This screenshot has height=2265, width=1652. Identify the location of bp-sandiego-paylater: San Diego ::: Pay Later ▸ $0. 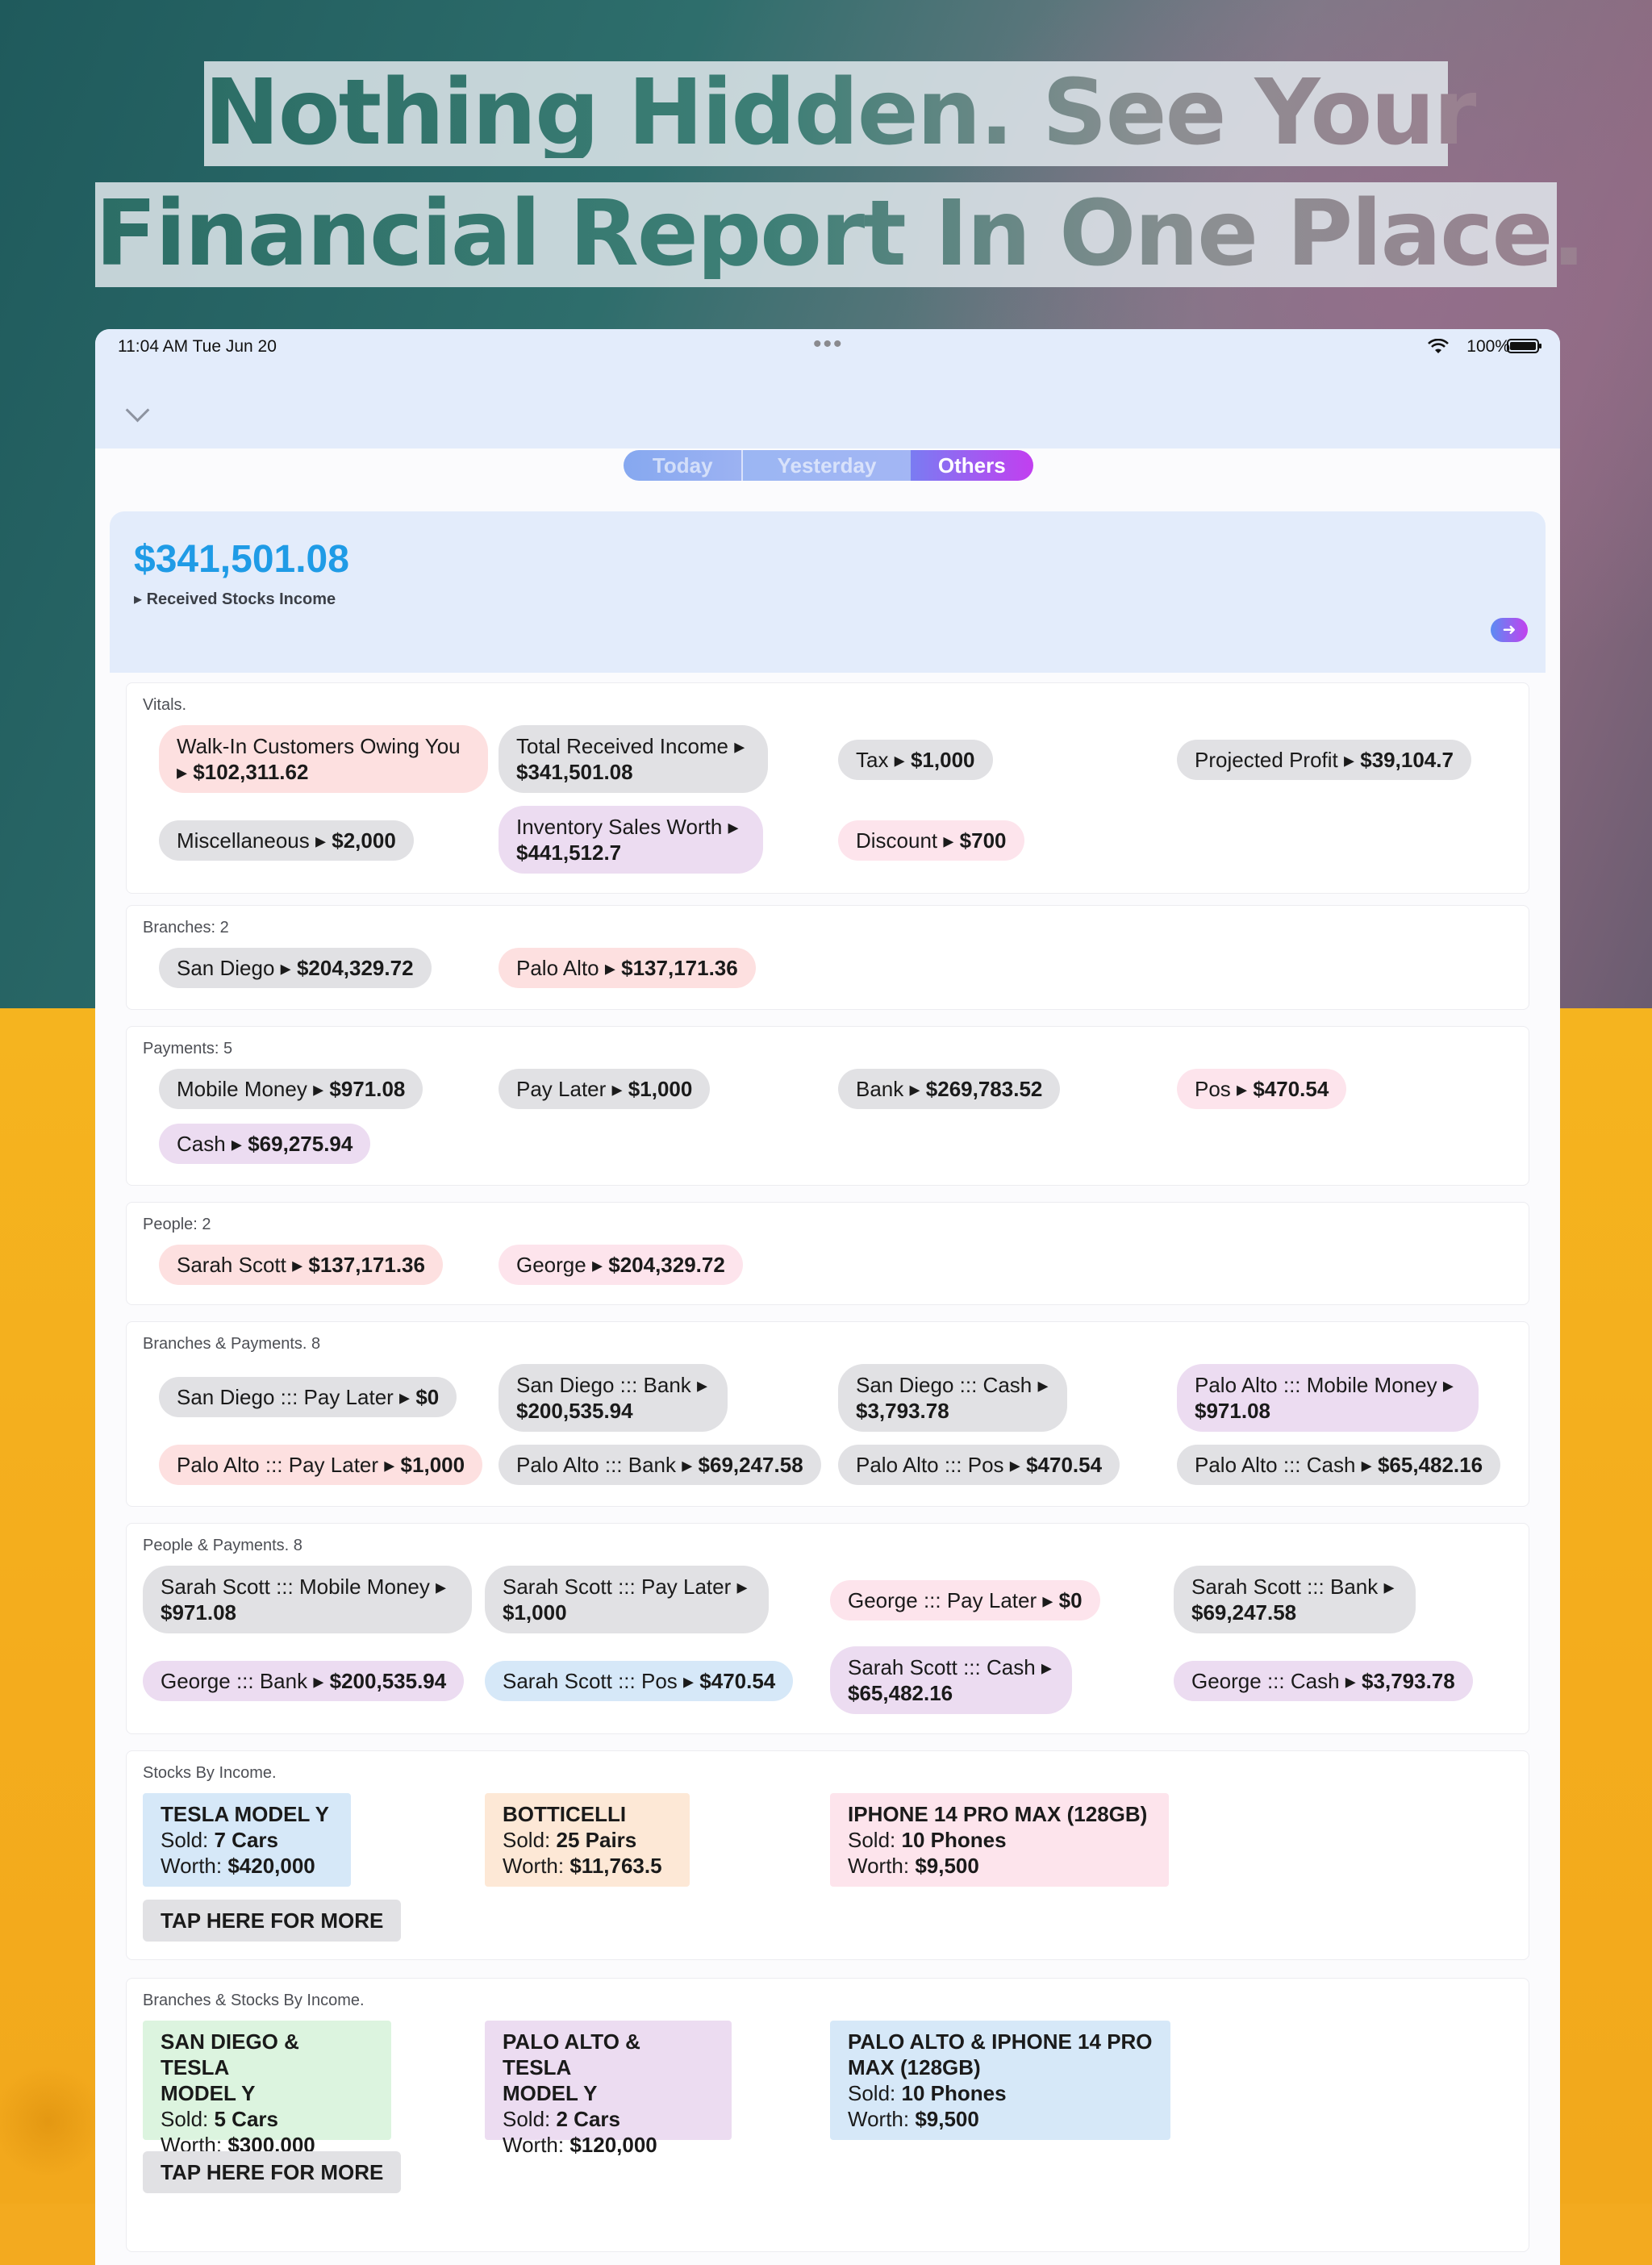
(308, 1397).